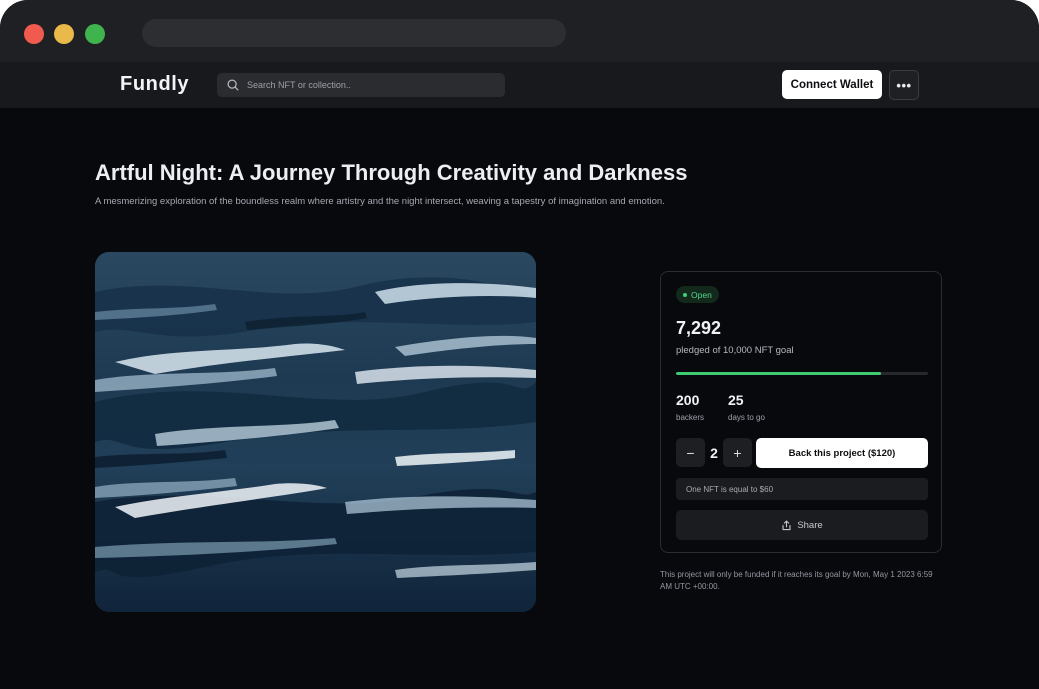 The width and height of the screenshot is (1039, 689). Describe the element at coordinates (34, 34) in the screenshot. I see `close-window-button` at that location.